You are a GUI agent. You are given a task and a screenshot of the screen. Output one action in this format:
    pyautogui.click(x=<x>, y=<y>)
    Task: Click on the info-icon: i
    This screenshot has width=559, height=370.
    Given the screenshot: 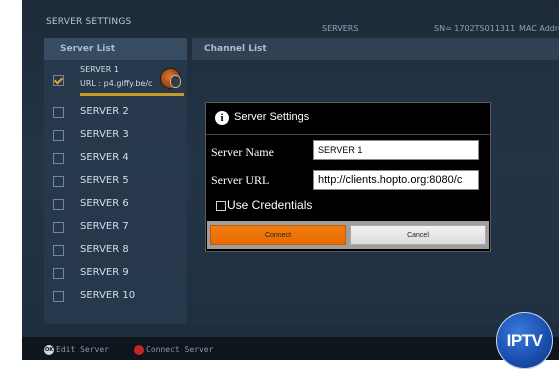 What is the action you would take?
    pyautogui.click(x=222, y=118)
    